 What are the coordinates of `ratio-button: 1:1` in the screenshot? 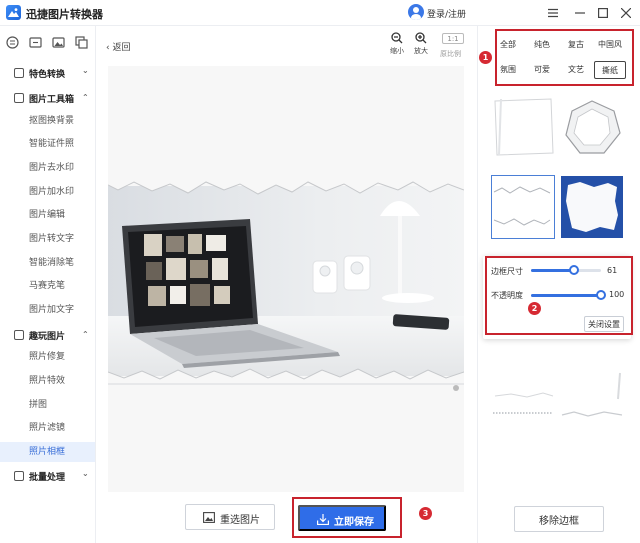 It's located at (453, 38).